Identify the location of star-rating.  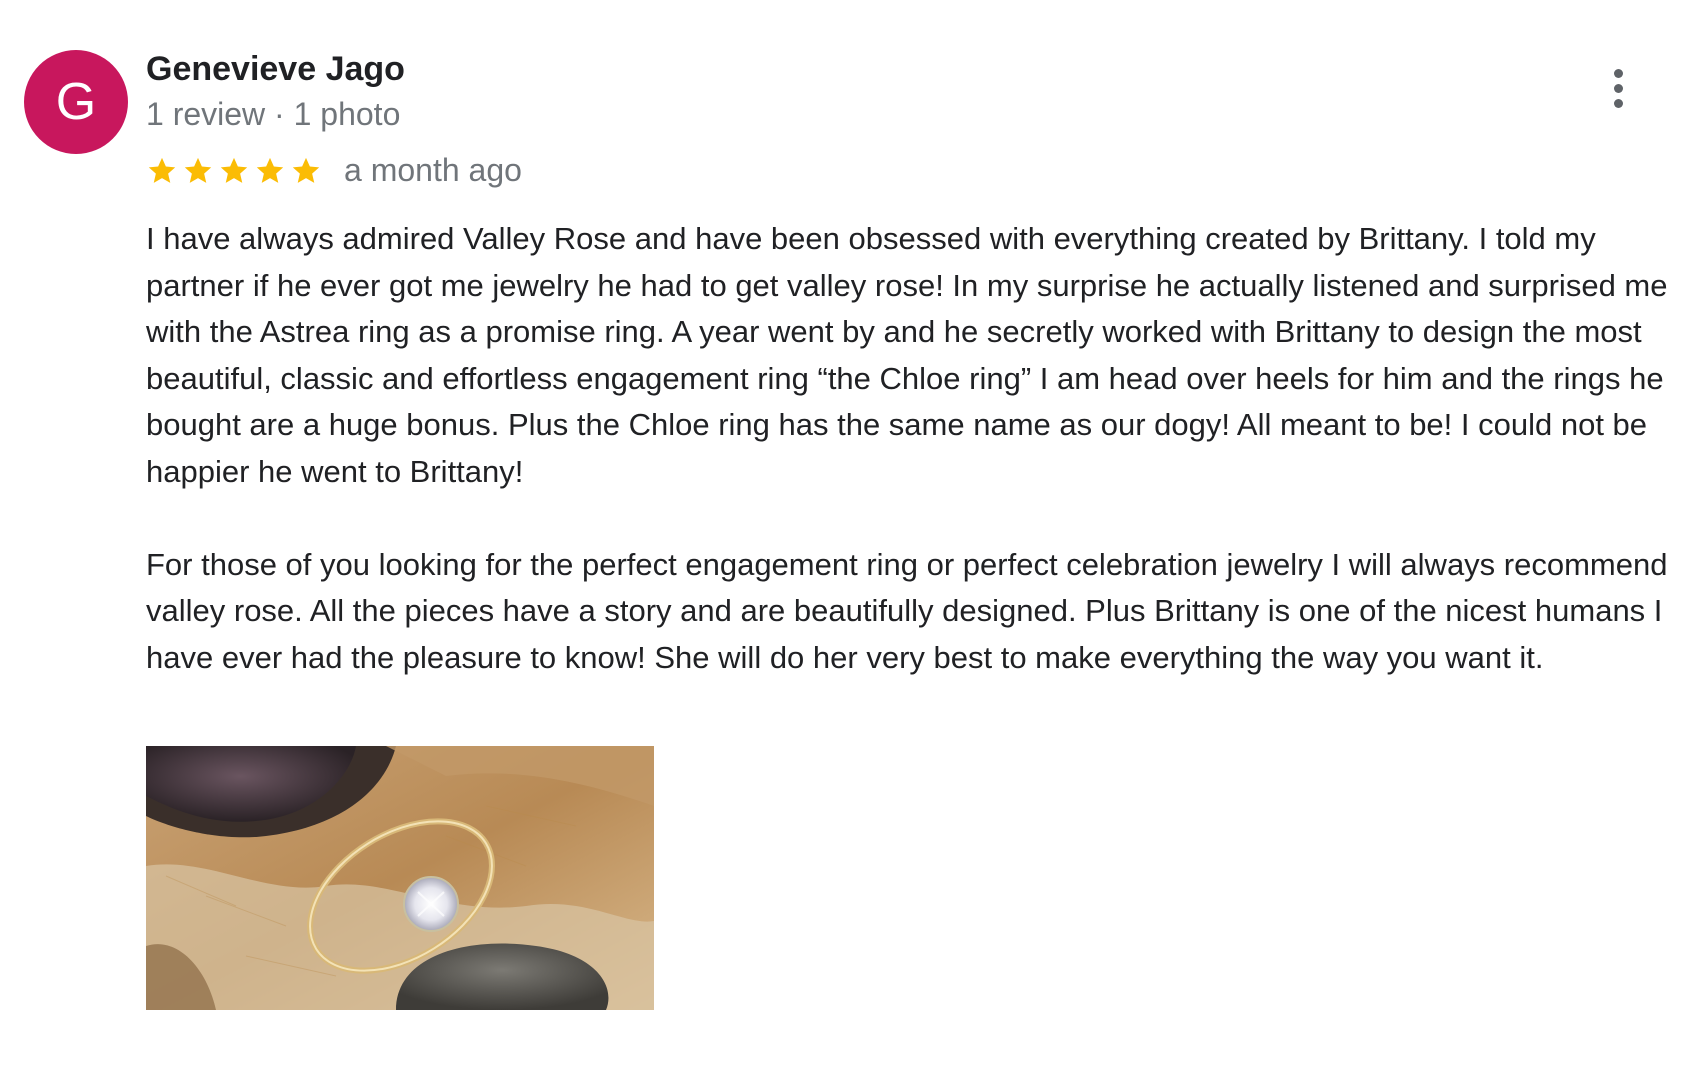
(234, 171).